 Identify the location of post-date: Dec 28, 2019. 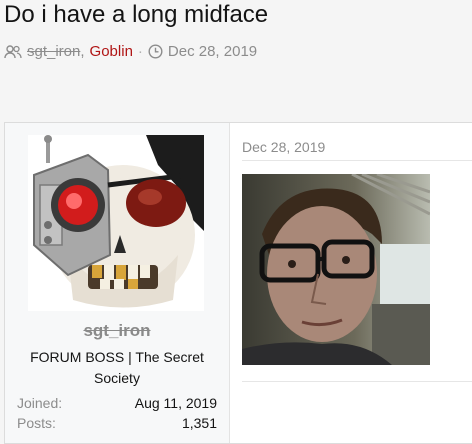
(283, 147).